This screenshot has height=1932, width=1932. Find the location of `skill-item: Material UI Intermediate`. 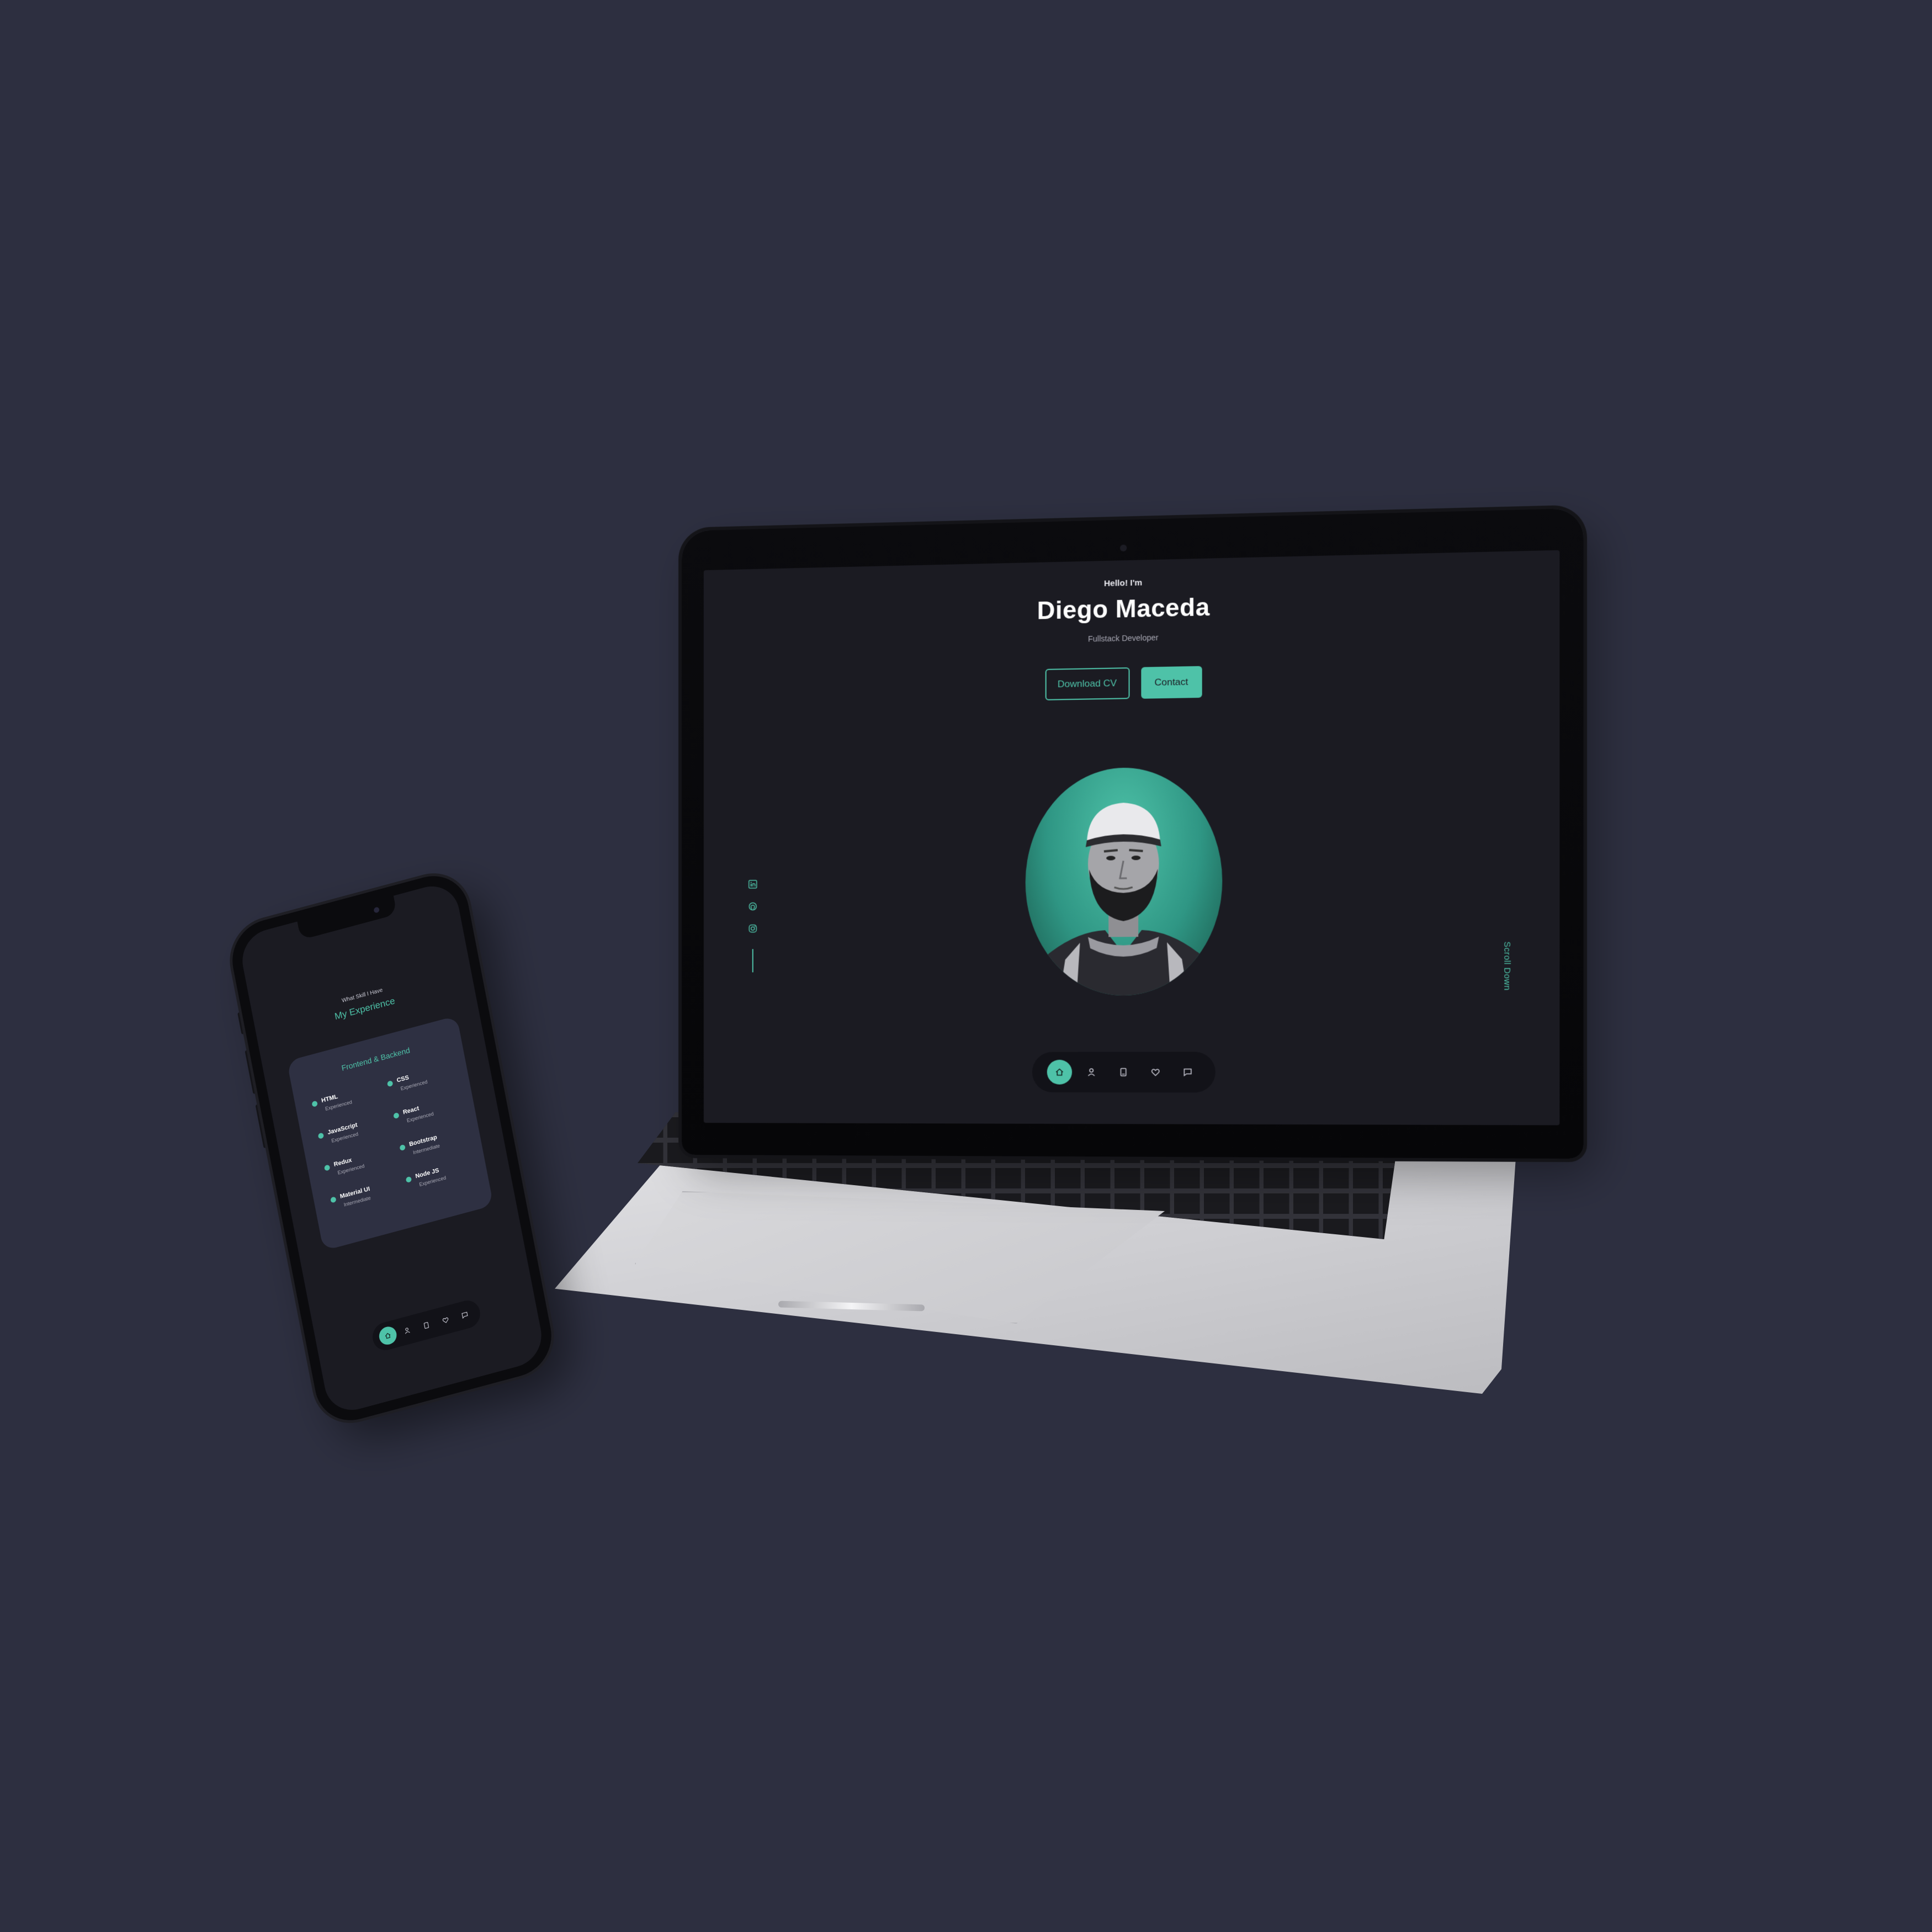

skill-item: Material UI Intermediate is located at coordinates (365, 1195).